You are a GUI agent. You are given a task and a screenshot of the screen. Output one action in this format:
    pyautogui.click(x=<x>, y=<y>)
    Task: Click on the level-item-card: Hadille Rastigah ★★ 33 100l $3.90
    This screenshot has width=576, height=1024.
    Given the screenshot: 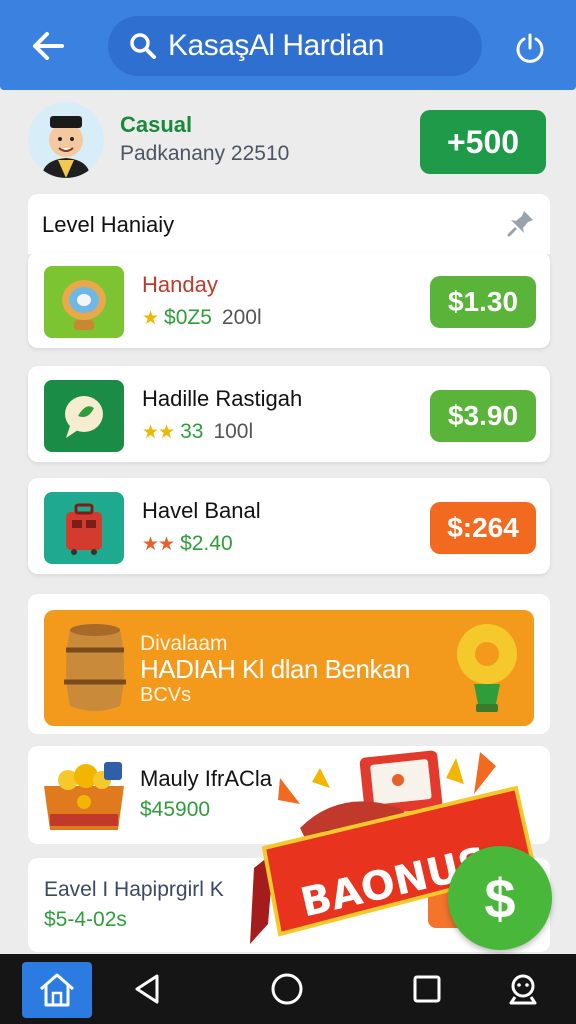 What is the action you would take?
    pyautogui.click(x=289, y=414)
    